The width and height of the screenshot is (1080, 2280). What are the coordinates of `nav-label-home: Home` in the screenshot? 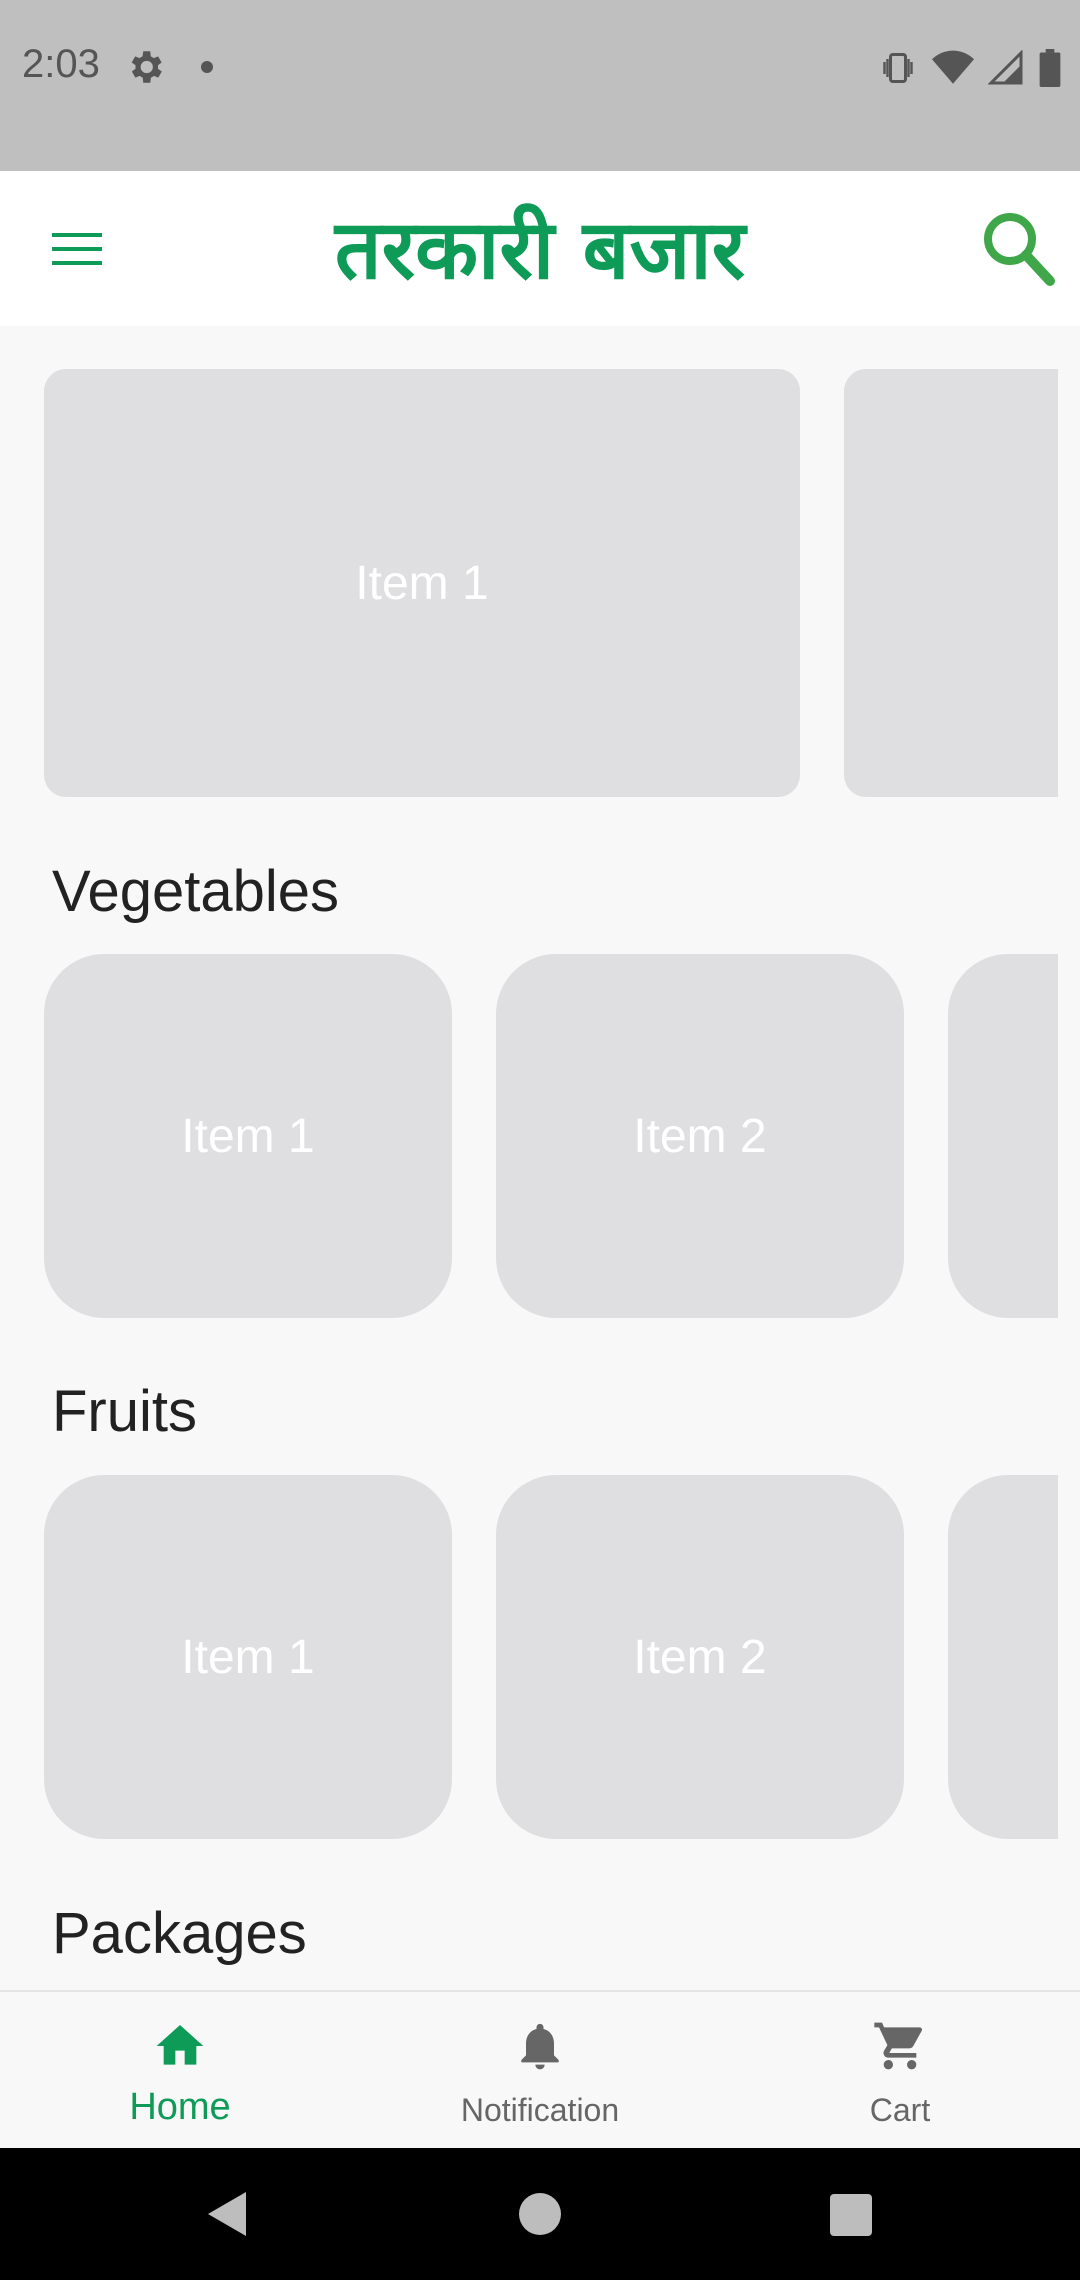 It's located at (180, 2107).